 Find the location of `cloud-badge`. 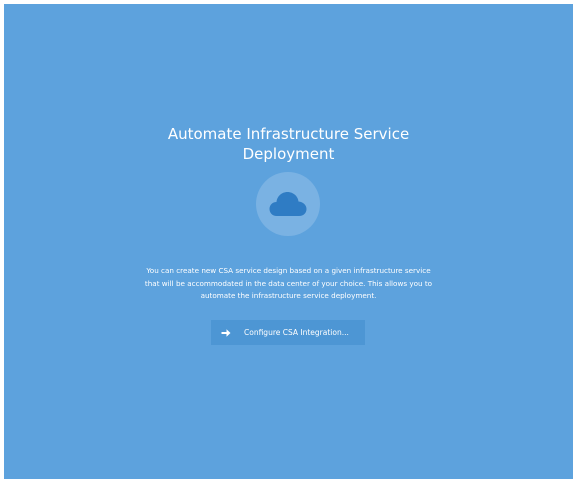

cloud-badge is located at coordinates (288, 204).